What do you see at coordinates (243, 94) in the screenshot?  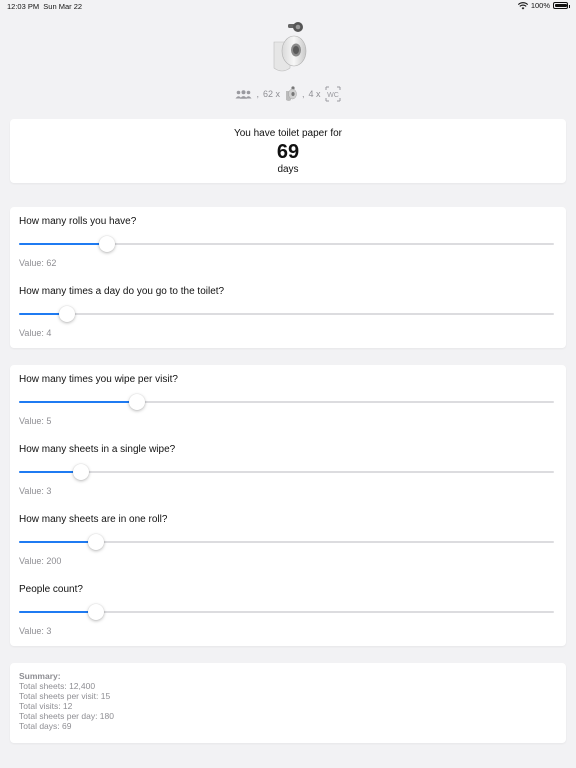 I see `people-icon` at bounding box center [243, 94].